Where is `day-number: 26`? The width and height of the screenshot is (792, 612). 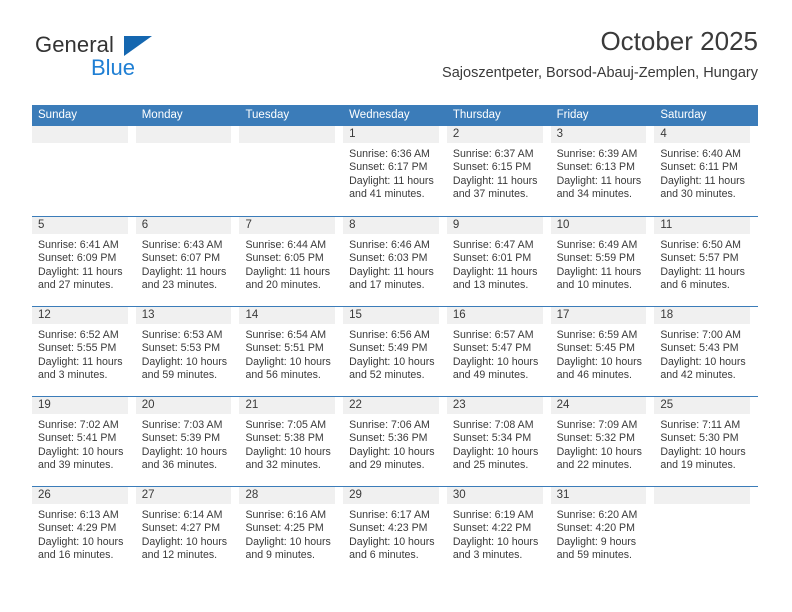 day-number: 26 is located at coordinates (80, 495).